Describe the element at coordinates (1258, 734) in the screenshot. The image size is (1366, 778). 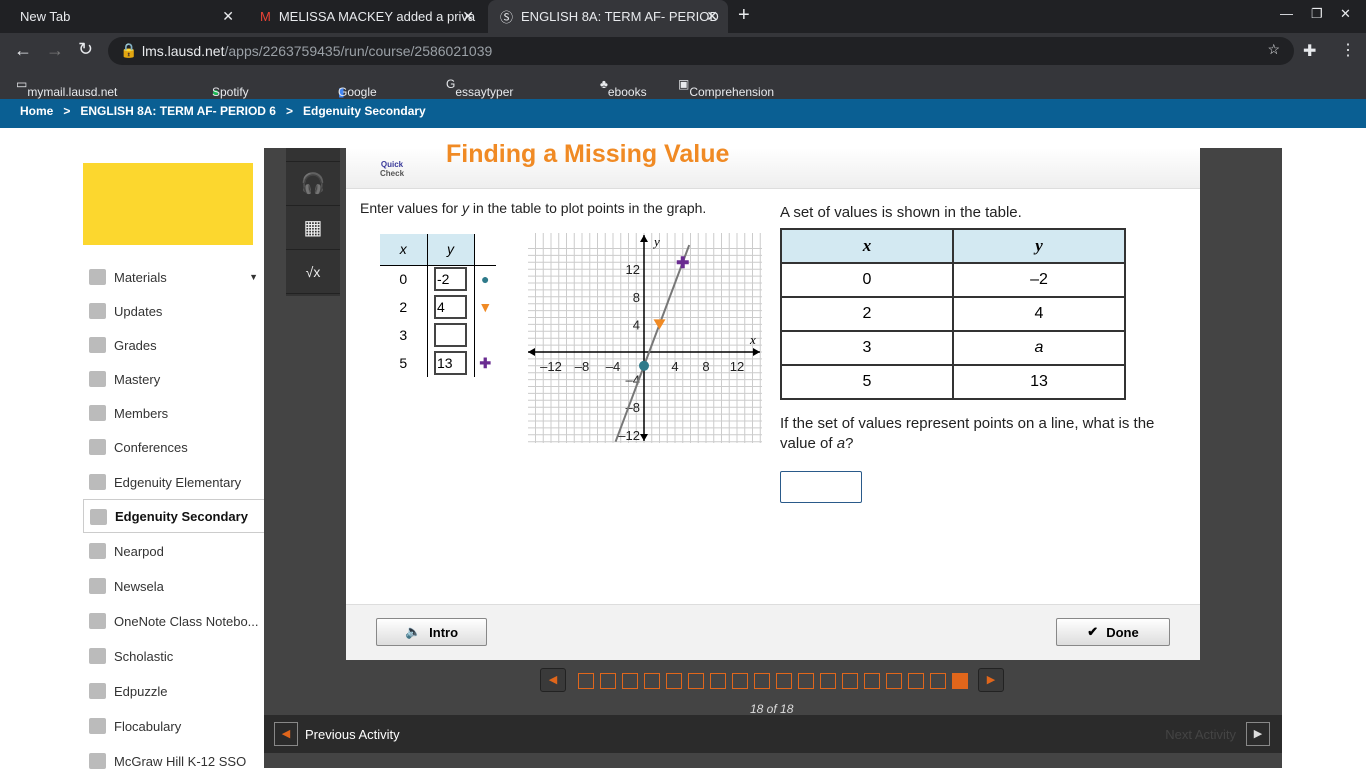
I see `next-activity-icon: ▶` at that location.